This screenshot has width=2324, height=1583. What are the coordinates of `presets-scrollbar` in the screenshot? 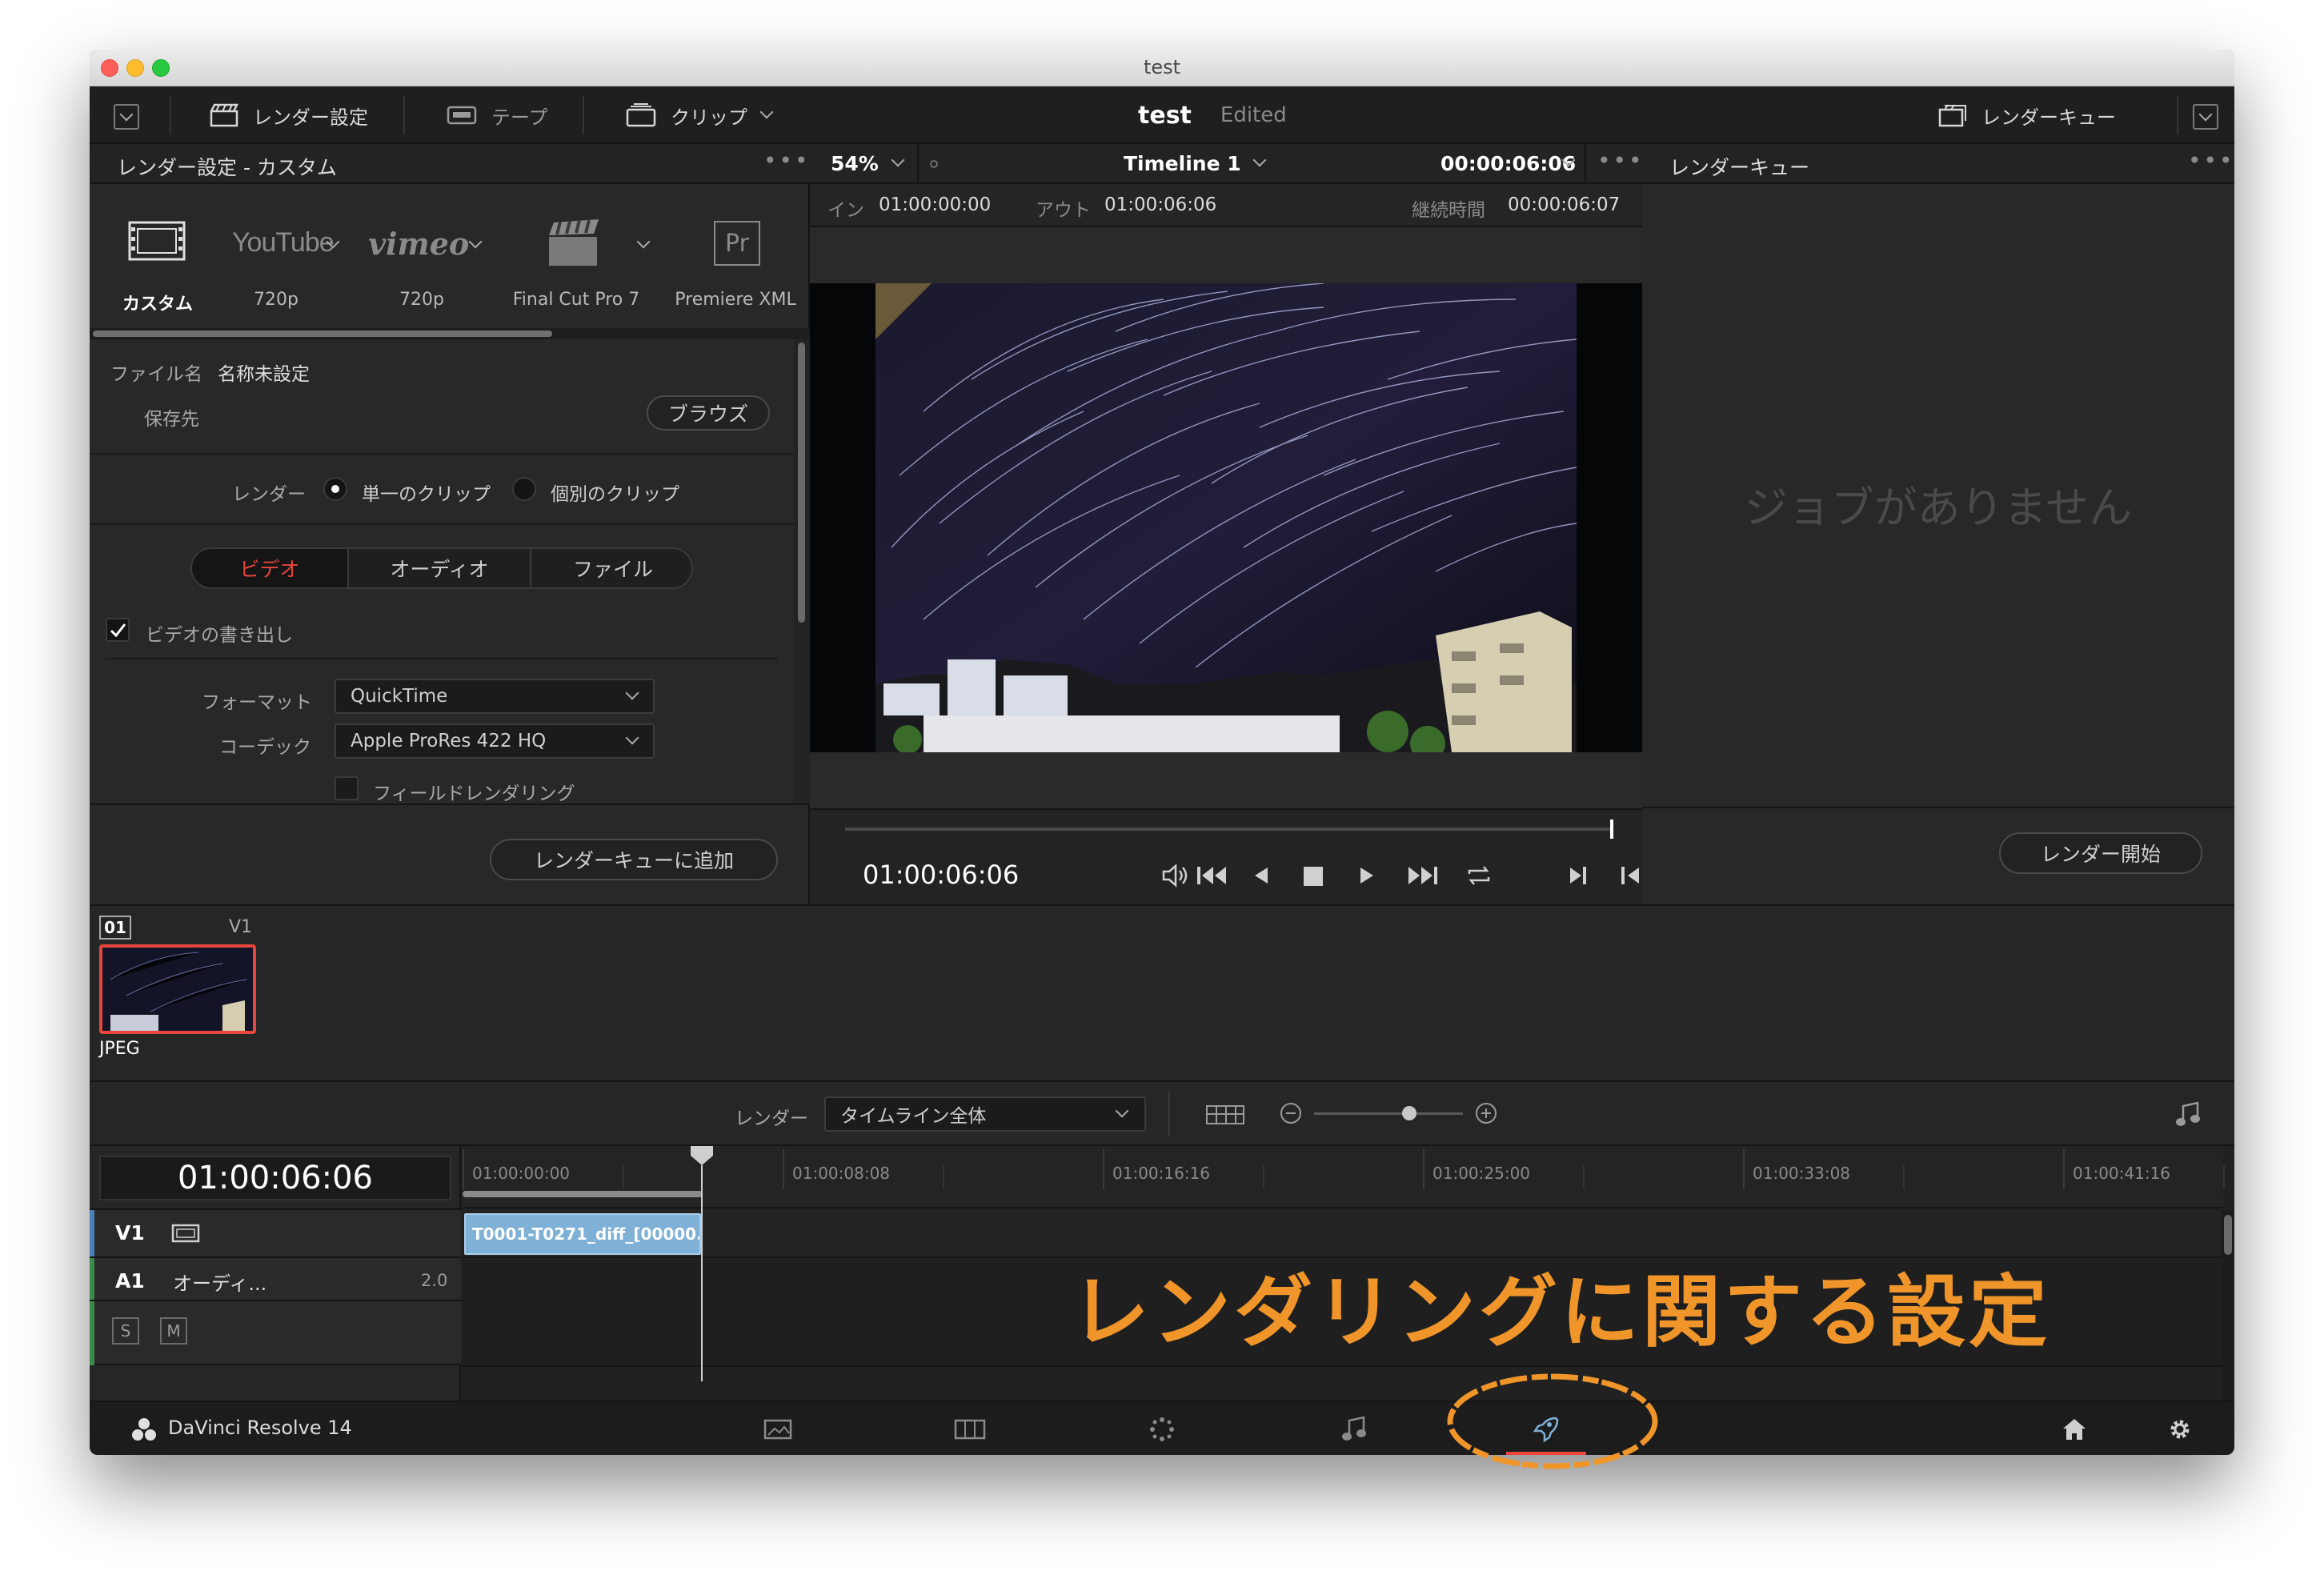 It's located at (450, 333).